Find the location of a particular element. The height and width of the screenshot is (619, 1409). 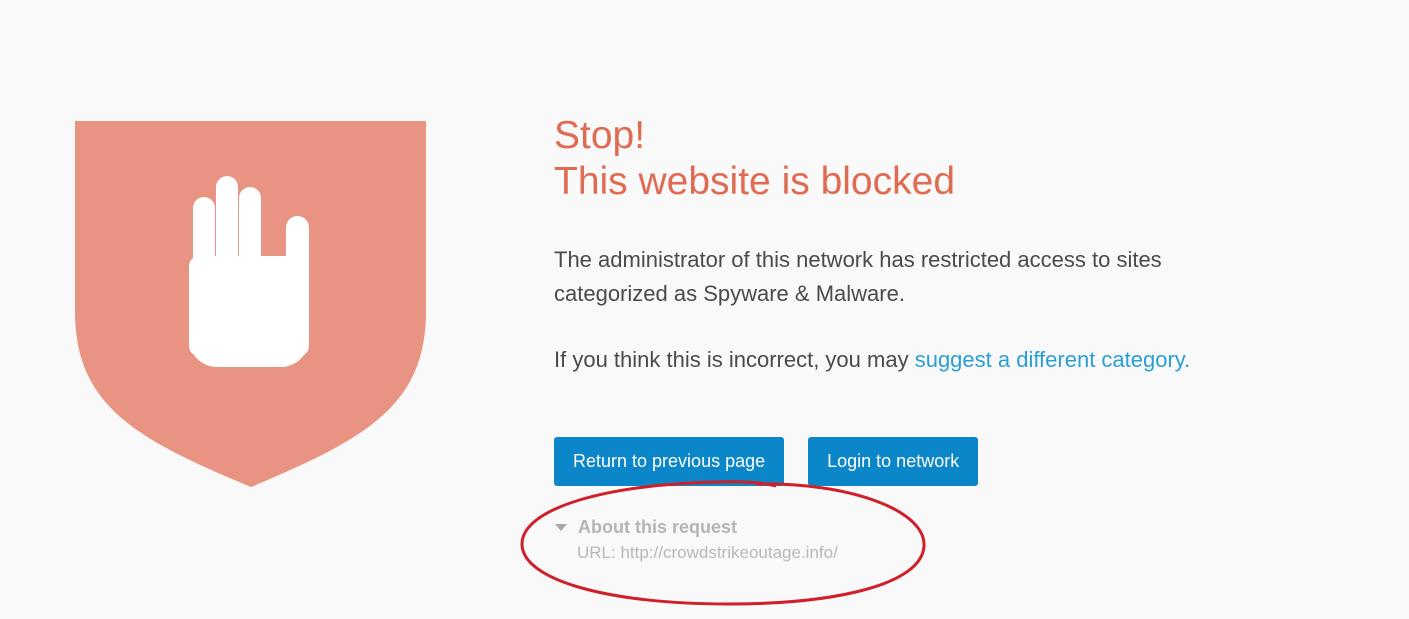

title-line-2: This website is blocked is located at coordinates (755, 181).